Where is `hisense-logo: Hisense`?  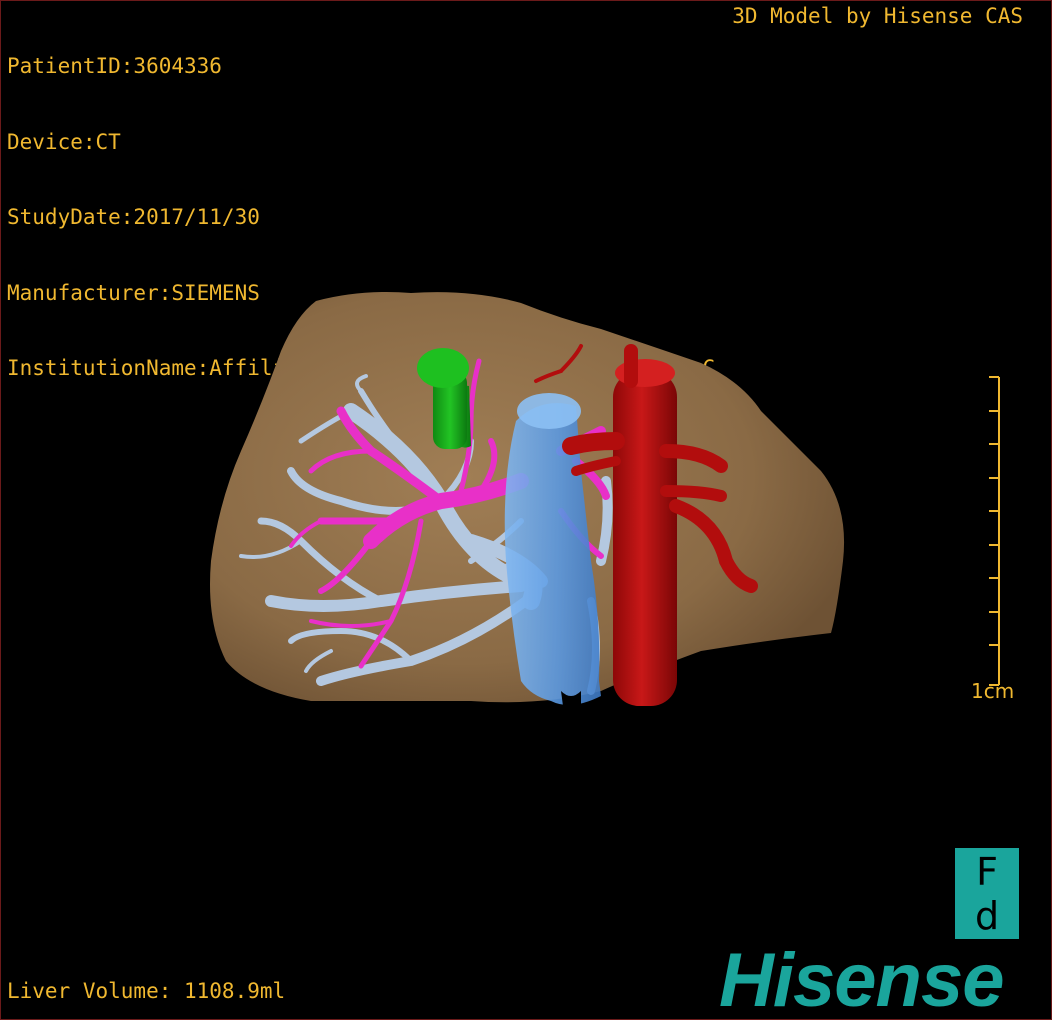
hisense-logo: Hisense is located at coordinates (861, 979).